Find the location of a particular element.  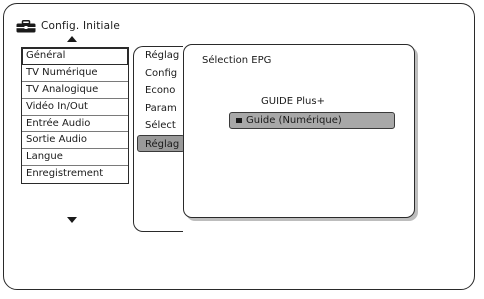

selected-bullet-icon is located at coordinates (239, 120).